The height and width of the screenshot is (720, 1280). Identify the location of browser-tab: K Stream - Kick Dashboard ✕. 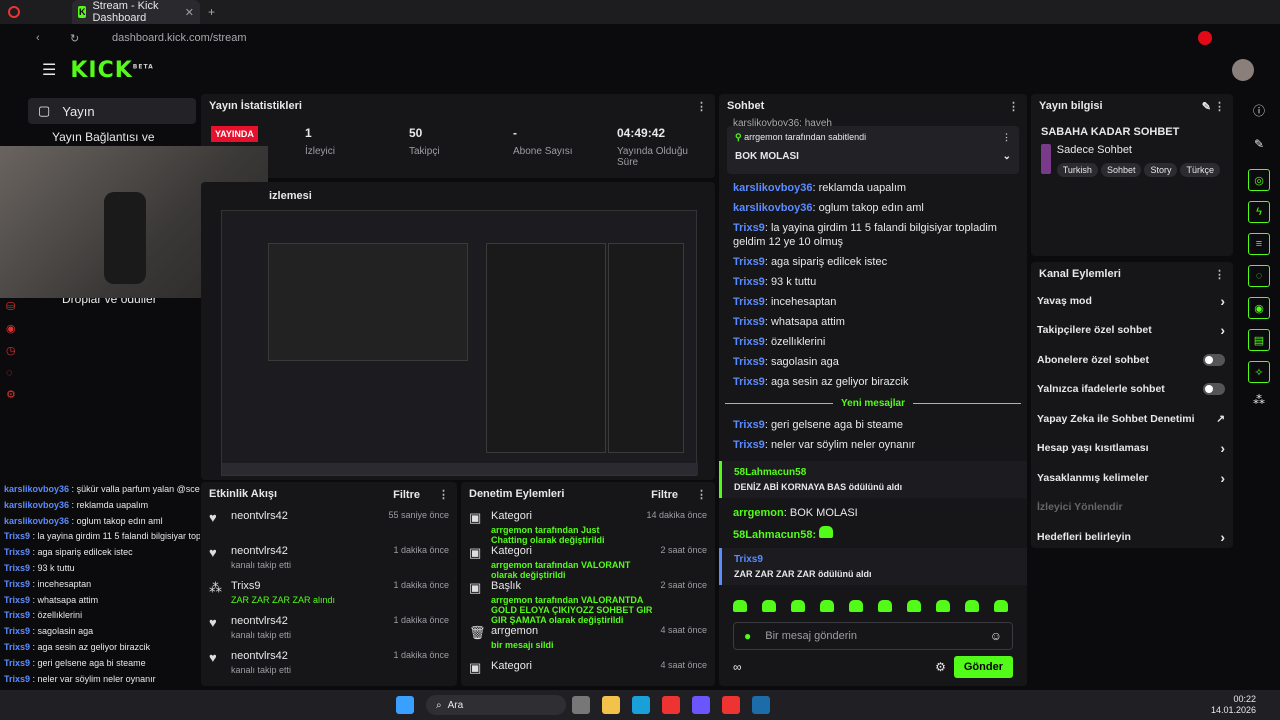
(136, 12).